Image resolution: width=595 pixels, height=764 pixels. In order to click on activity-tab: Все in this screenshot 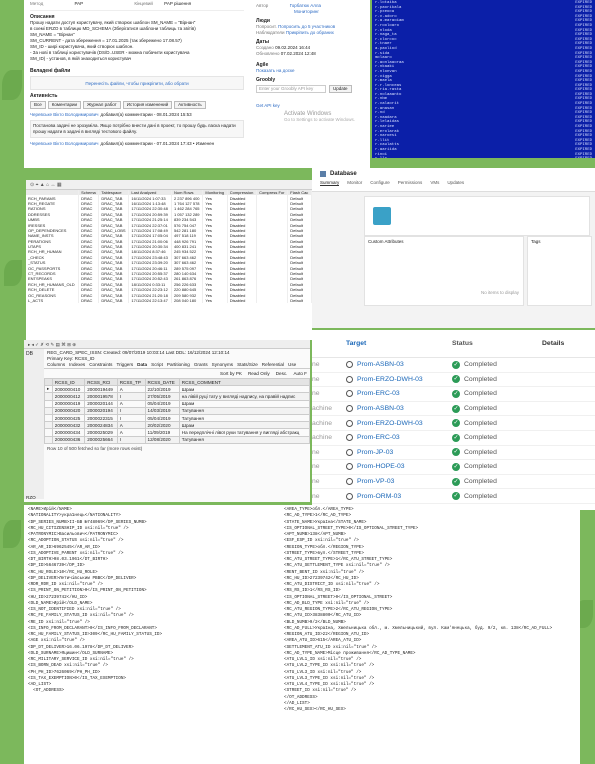, I will do `click(38, 105)`.